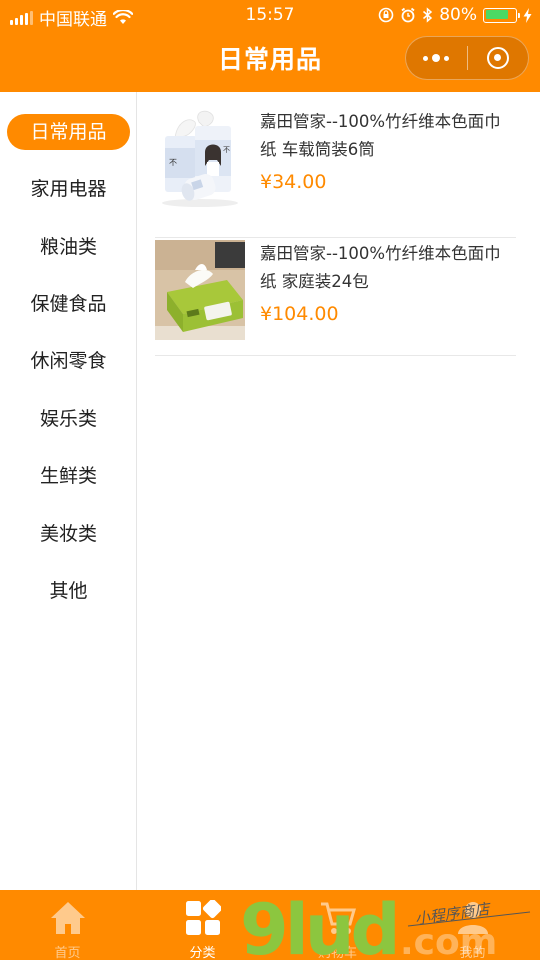  Describe the element at coordinates (68, 591) in the screenshot. I see `sidebar-item-other: 其他` at that location.